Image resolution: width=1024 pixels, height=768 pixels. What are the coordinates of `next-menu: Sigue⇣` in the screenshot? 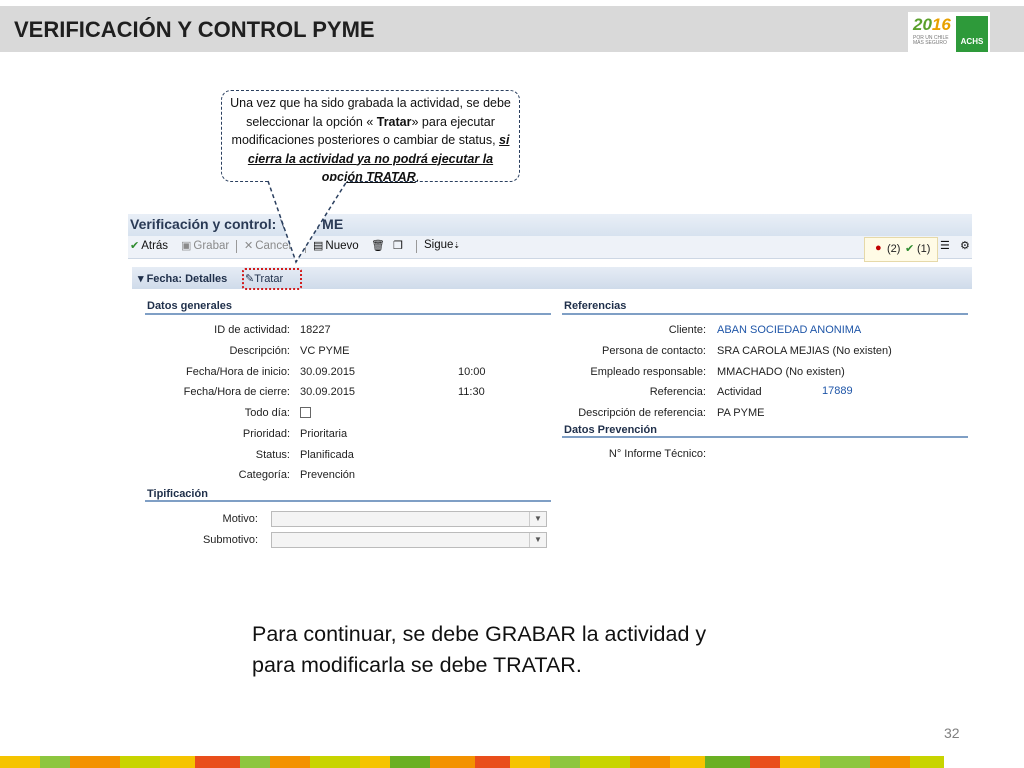 It's located at (442, 245).